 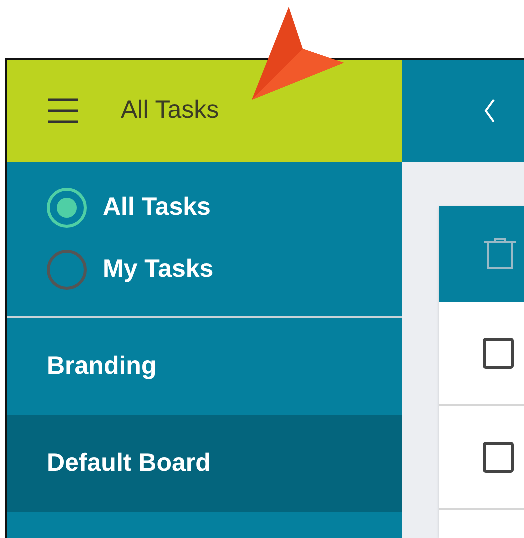 What do you see at coordinates (204, 463) in the screenshot?
I see `board-item: Default Board` at bounding box center [204, 463].